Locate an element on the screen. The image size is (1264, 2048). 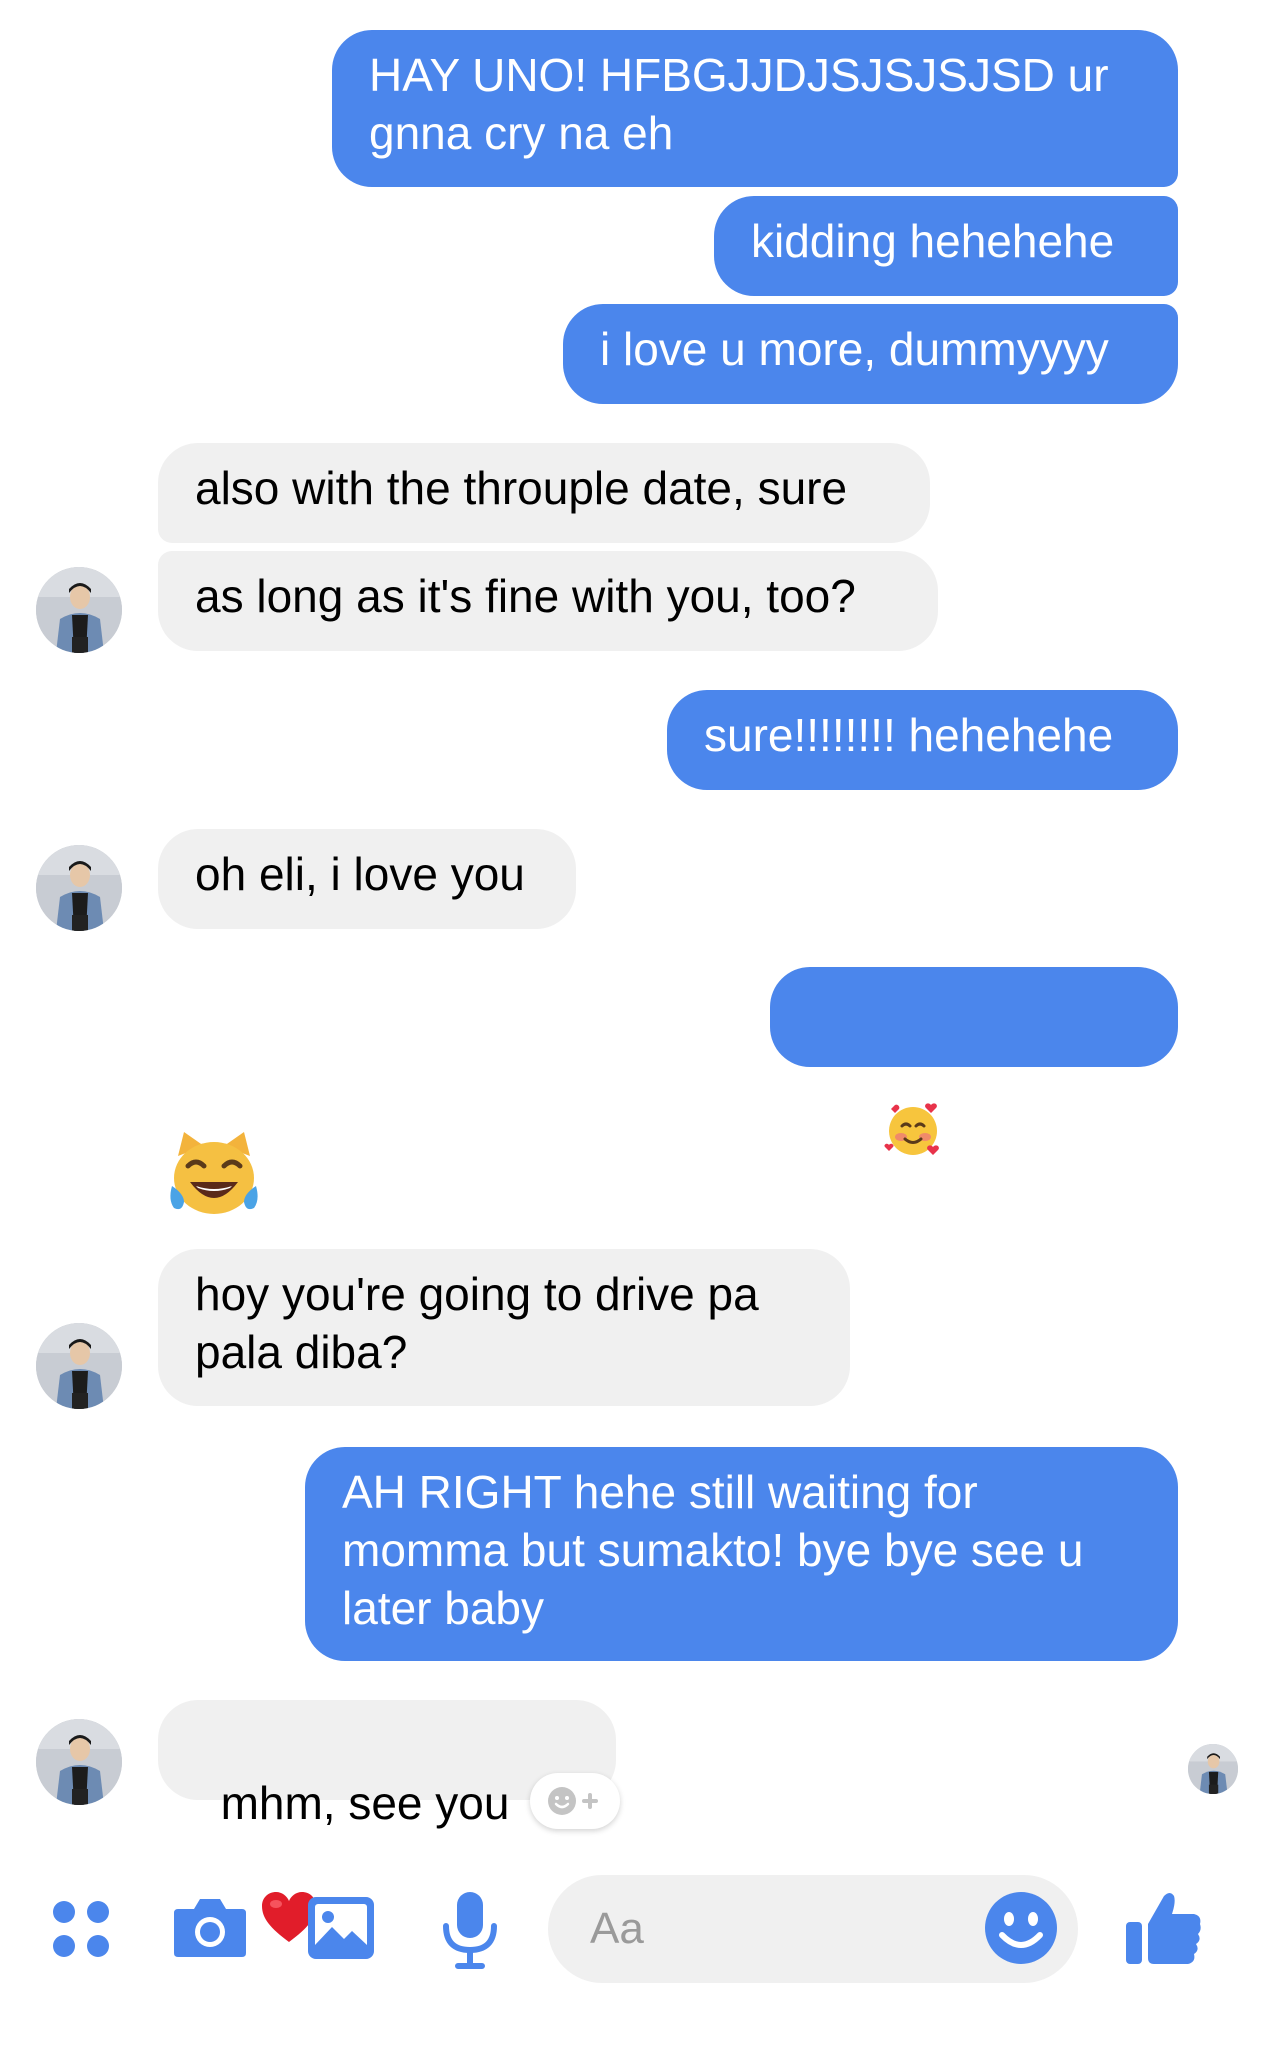
message-bubble-incoming: hoy you're going to drive pa pala diba? is located at coordinates (504, 1327).